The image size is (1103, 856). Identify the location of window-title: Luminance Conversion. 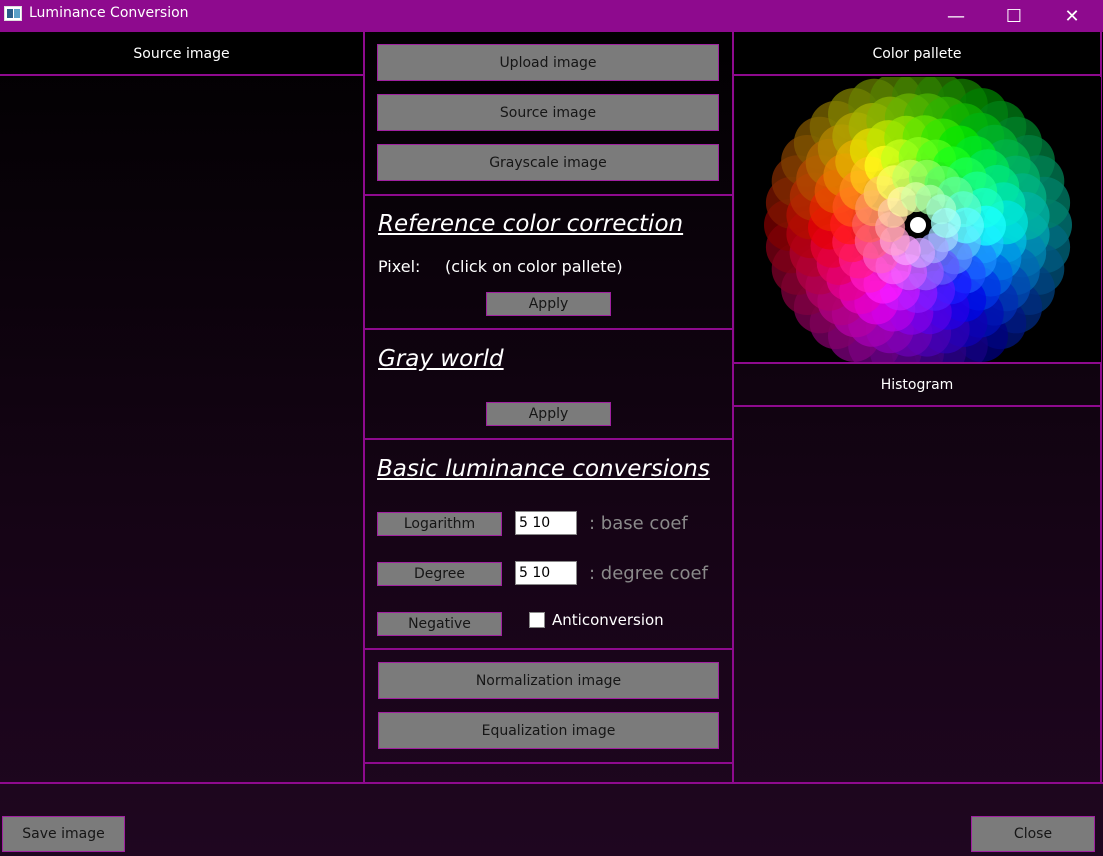
(109, 13).